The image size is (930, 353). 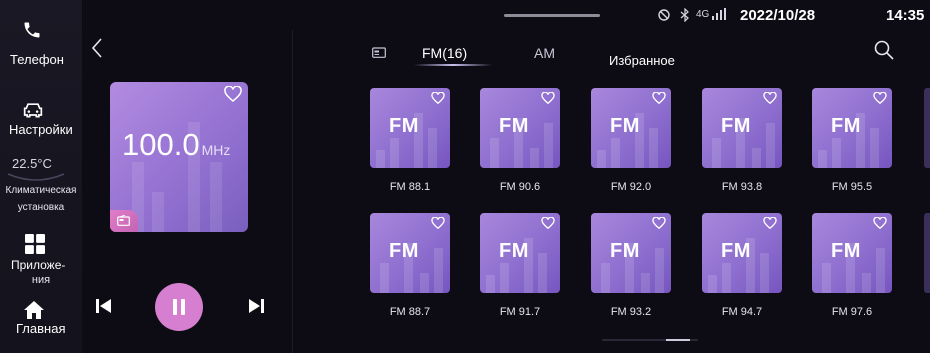 I want to click on pause-icon, so click(x=179, y=307).